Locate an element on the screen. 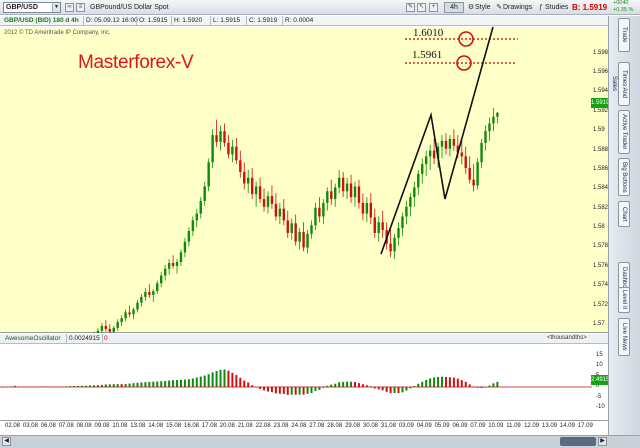 The width and height of the screenshot is (640, 448). net-change: +0040 is located at coordinates (621, 3).